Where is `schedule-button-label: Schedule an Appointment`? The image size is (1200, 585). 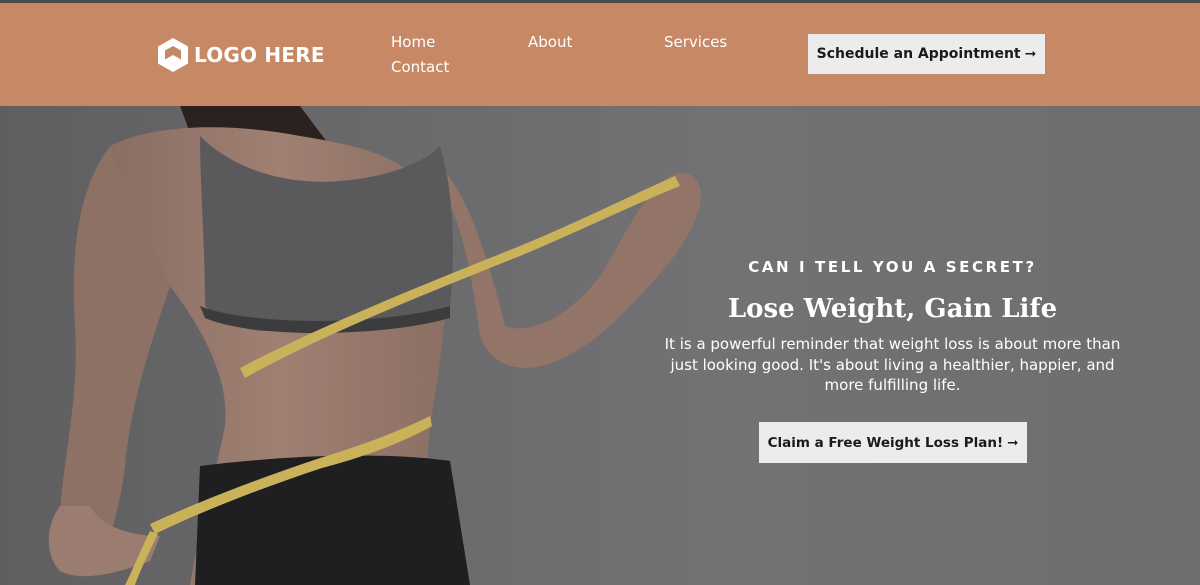
schedule-button-label: Schedule an Appointment is located at coordinates (918, 54).